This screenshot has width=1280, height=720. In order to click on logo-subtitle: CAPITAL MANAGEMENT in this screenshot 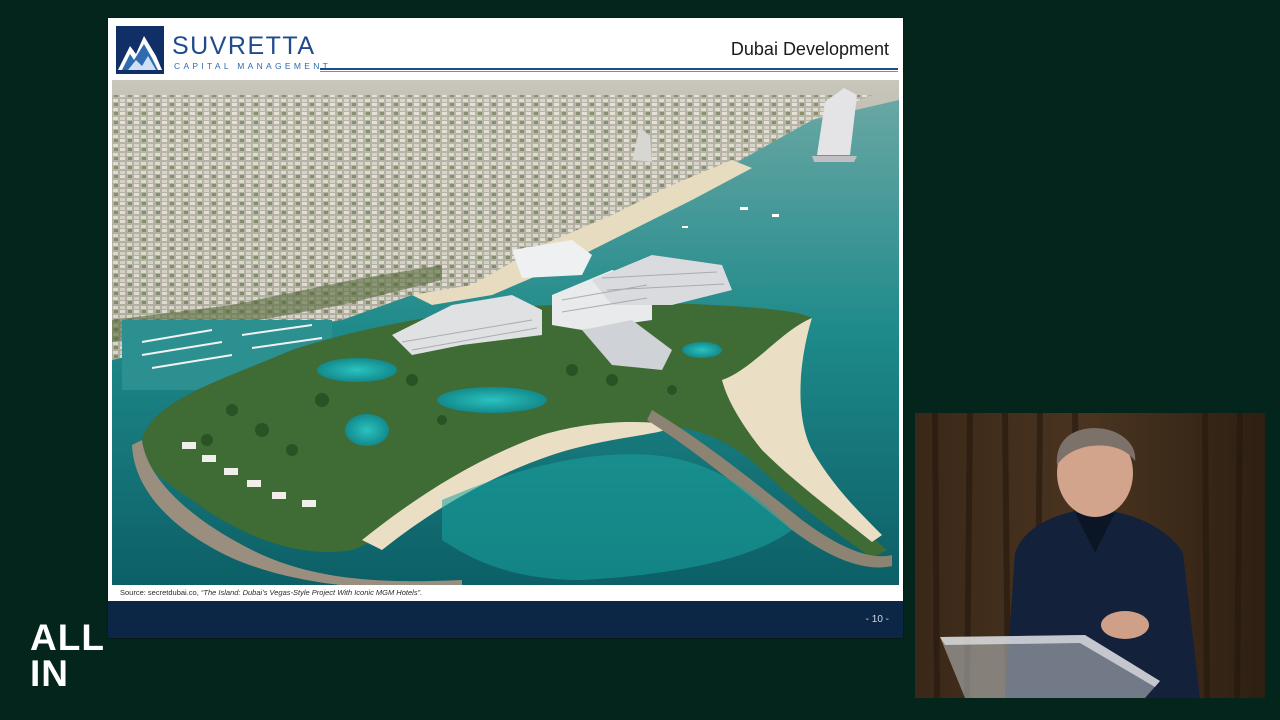, I will do `click(253, 66)`.